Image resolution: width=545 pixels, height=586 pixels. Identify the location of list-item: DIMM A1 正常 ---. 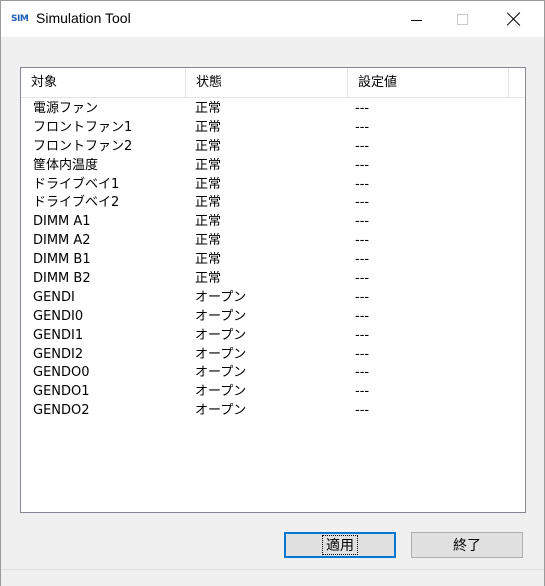
(273, 222).